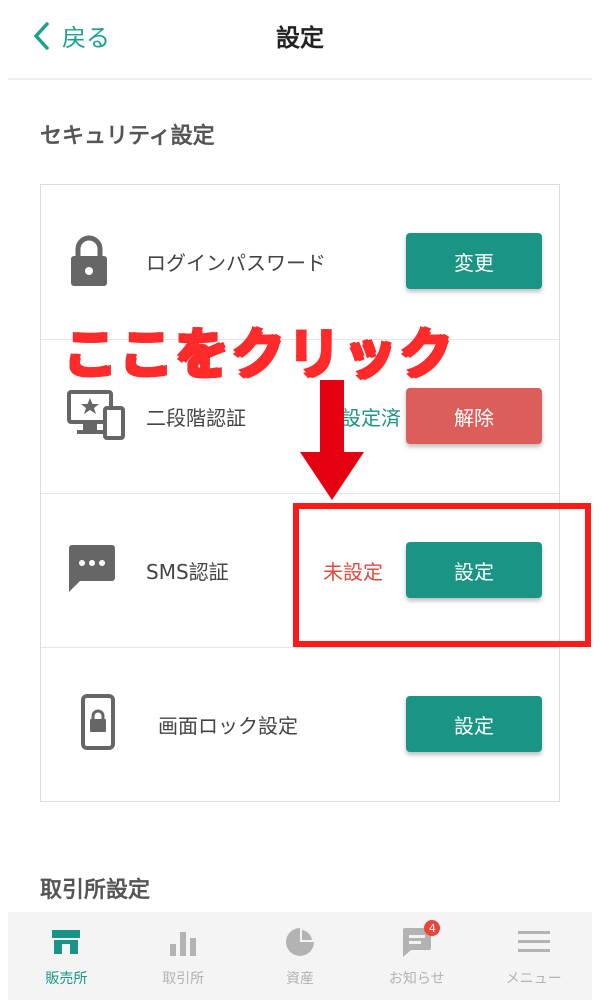  Describe the element at coordinates (96, 417) in the screenshot. I see `two-factor-devices-icon` at that location.